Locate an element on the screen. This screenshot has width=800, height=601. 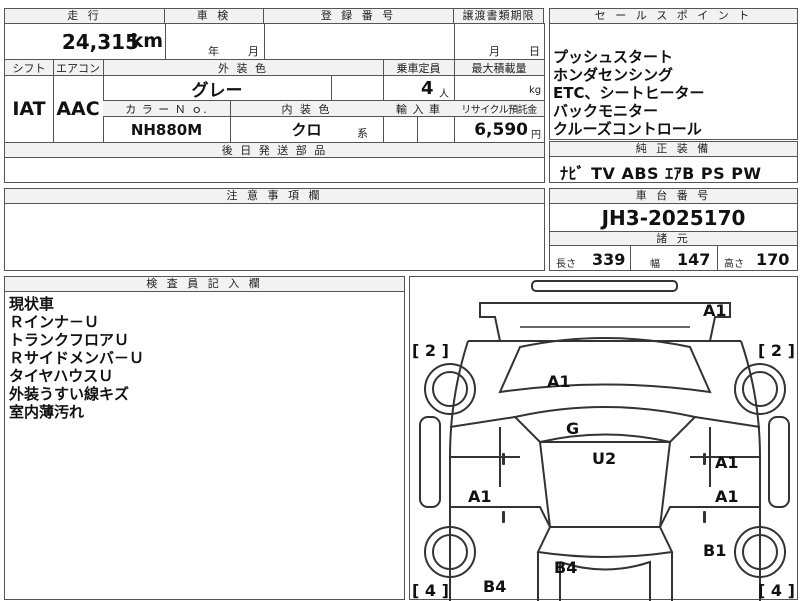
inspector-label: 検 査 員 記 入 欄 is located at coordinates (204, 284).